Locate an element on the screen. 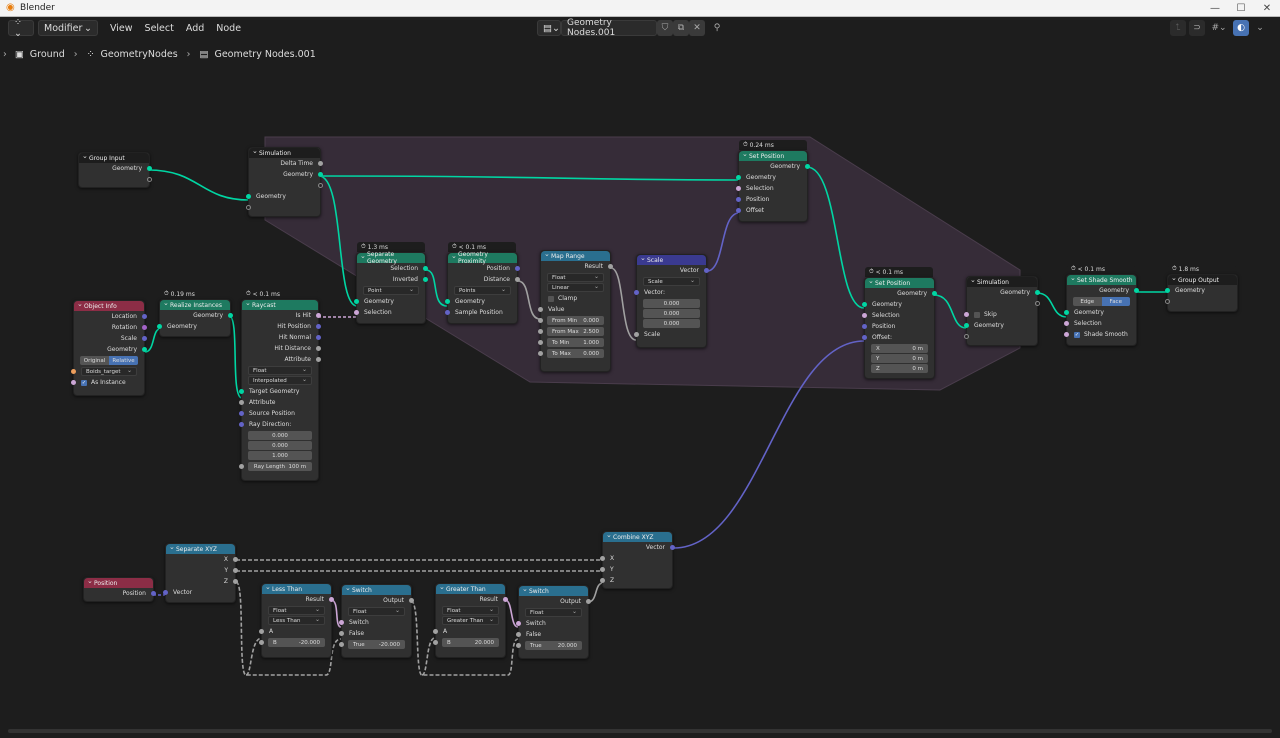  node-group-input: Group Input Geometry is located at coordinates (115, 170).